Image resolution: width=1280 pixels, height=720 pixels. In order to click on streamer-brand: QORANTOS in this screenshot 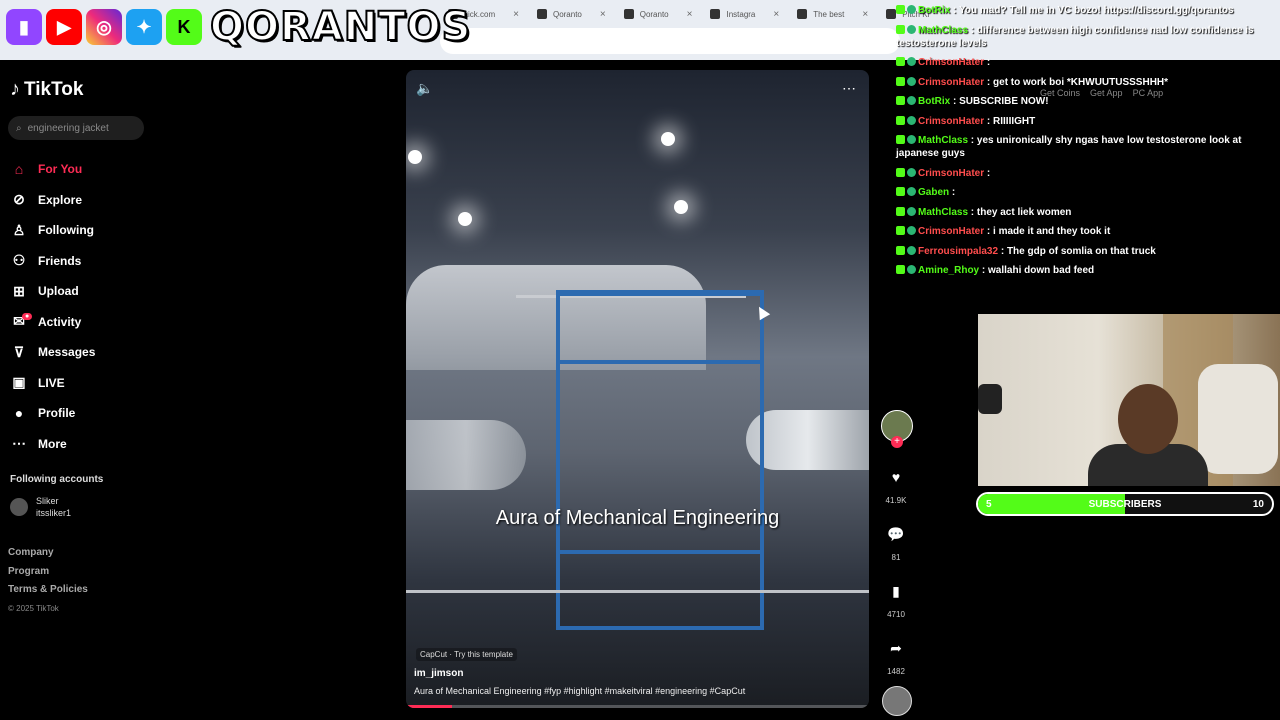, I will do `click(340, 27)`.